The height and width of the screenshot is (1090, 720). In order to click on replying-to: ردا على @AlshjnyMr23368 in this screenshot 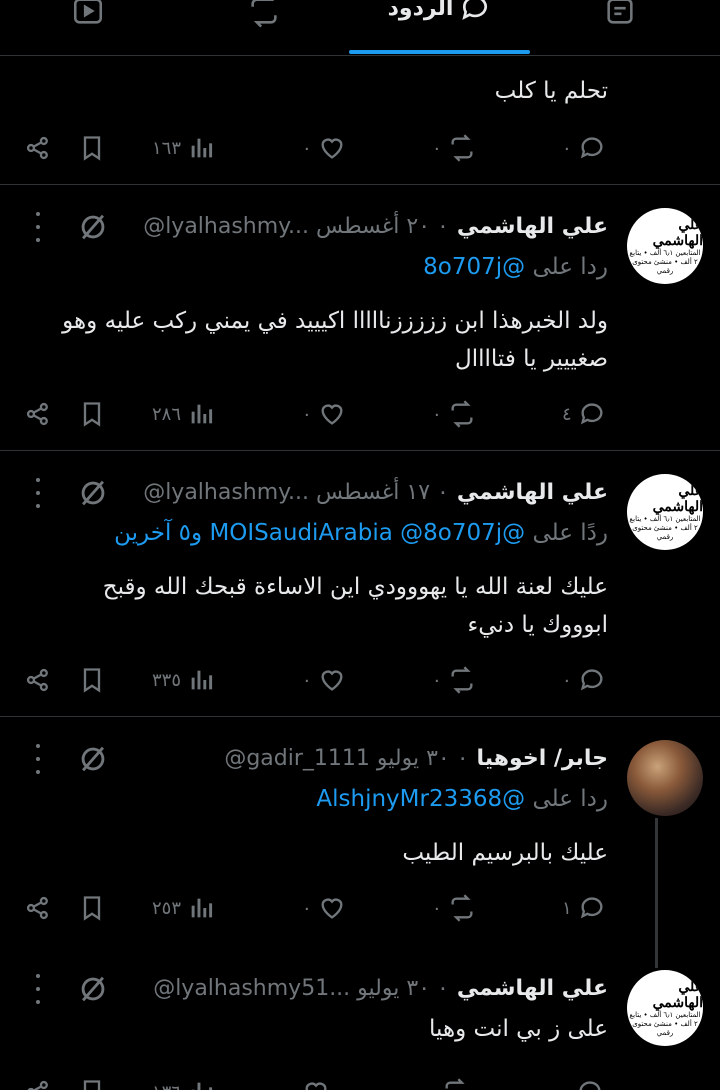, I will do `click(462, 799)`.